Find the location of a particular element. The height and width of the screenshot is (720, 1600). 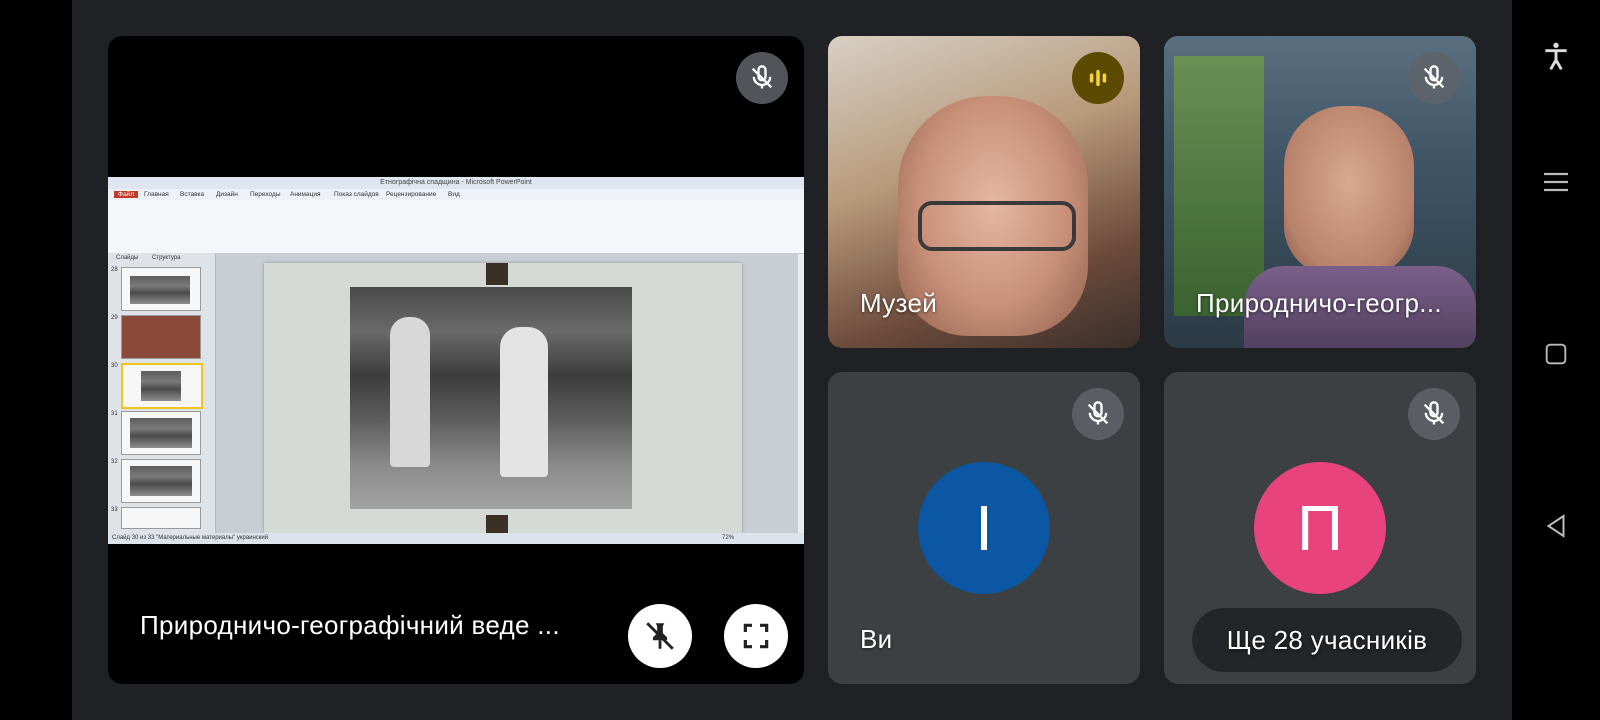

fullscreen-button is located at coordinates (756, 636).